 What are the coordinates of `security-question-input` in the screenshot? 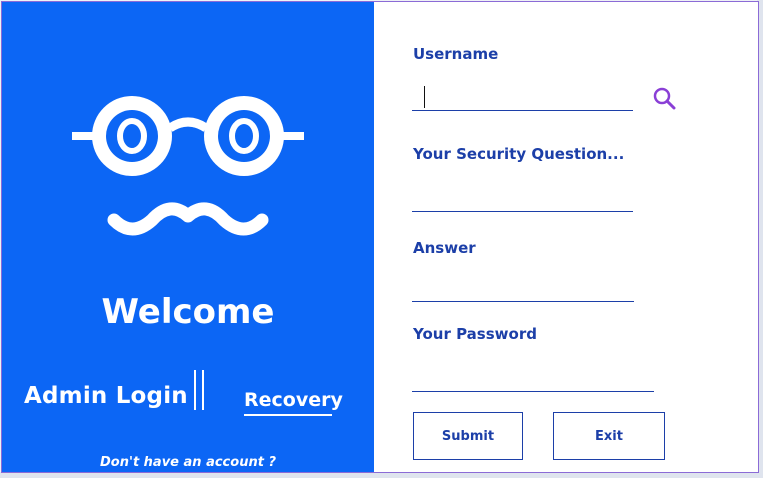 It's located at (522, 199).